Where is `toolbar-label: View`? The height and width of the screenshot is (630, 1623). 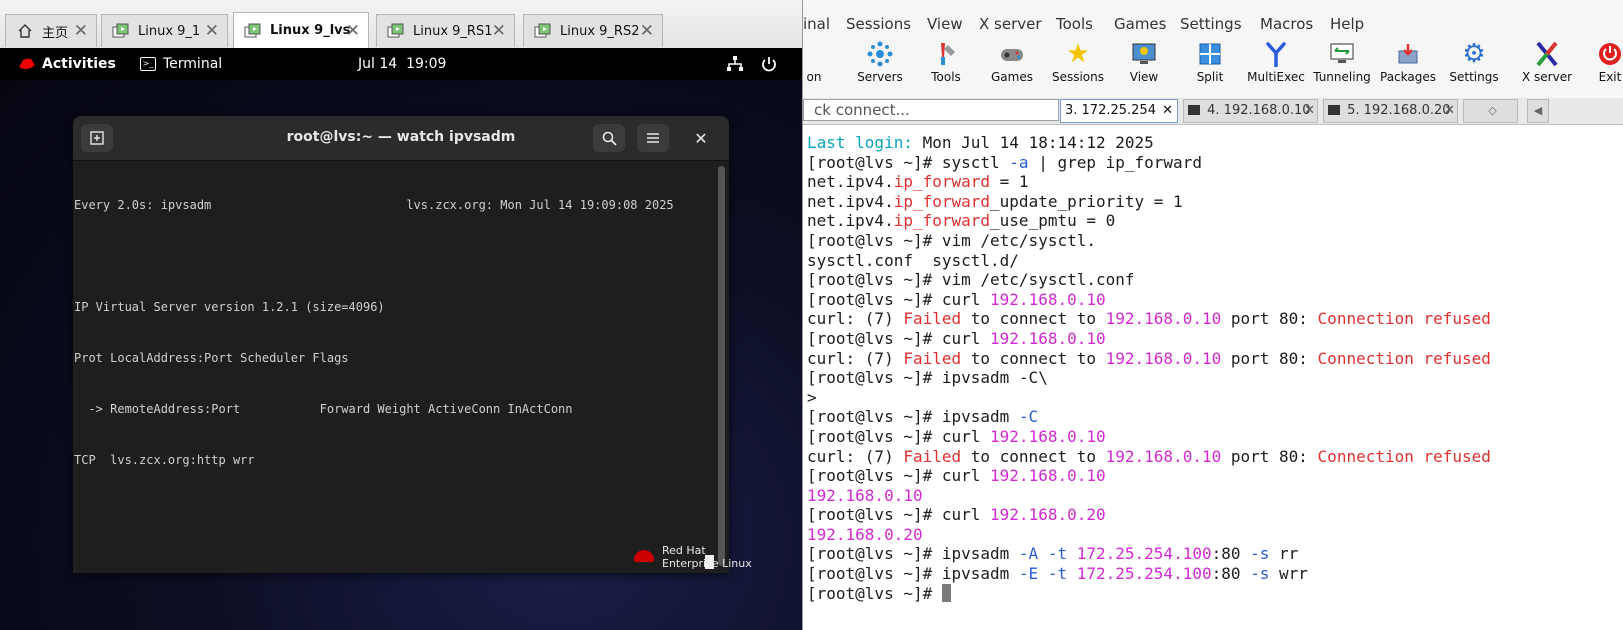 toolbar-label: View is located at coordinates (1144, 77).